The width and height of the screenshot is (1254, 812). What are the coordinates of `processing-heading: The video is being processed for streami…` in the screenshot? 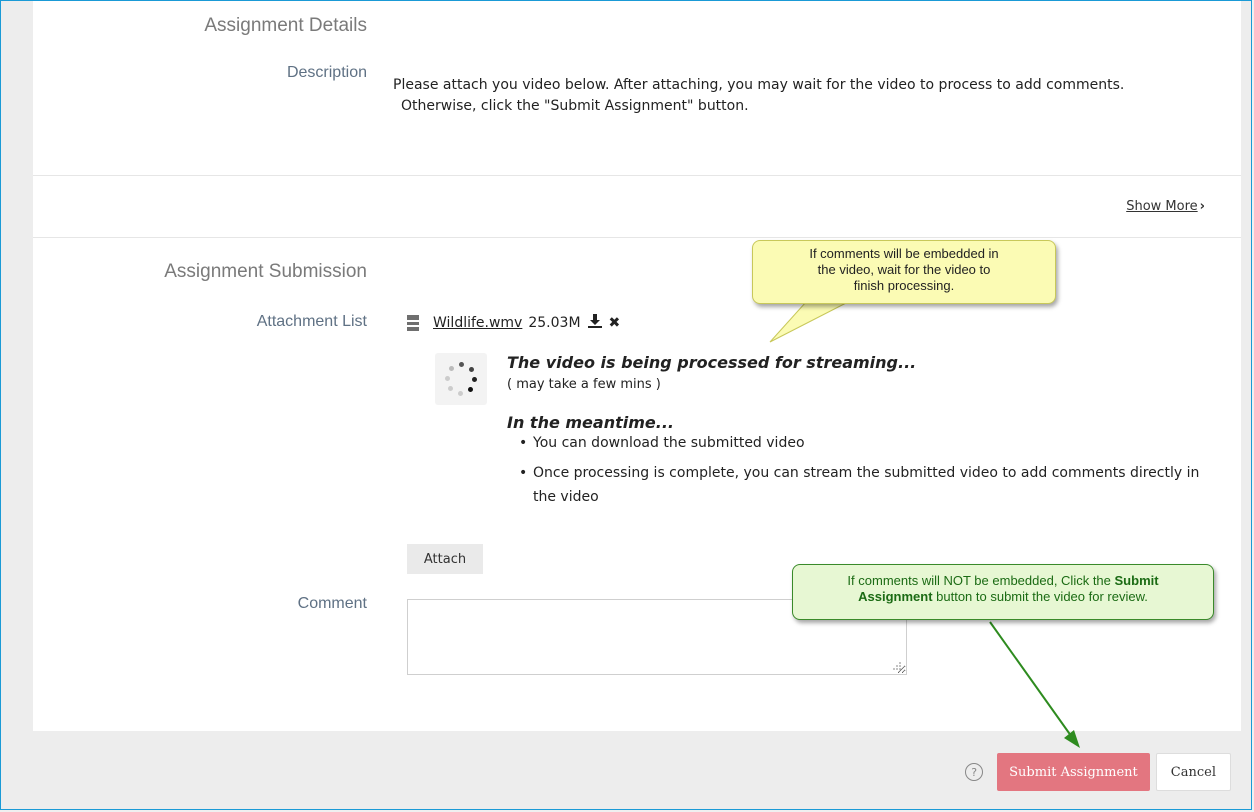 It's located at (712, 362).